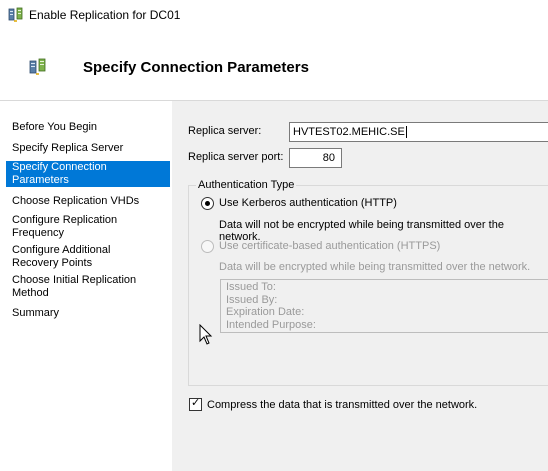 The width and height of the screenshot is (548, 471). What do you see at coordinates (74, 280) in the screenshot?
I see `nav-item-label-line1: Choose Initial Replication` at bounding box center [74, 280].